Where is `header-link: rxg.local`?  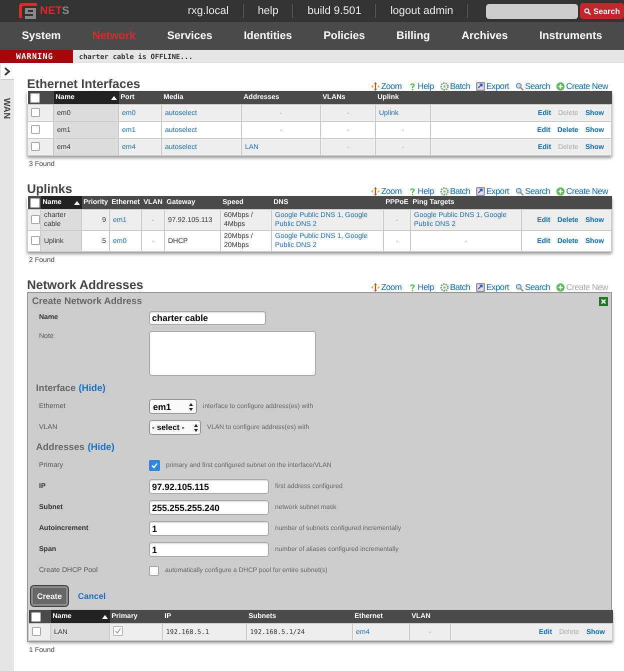 header-link: rxg.local is located at coordinates (209, 11).